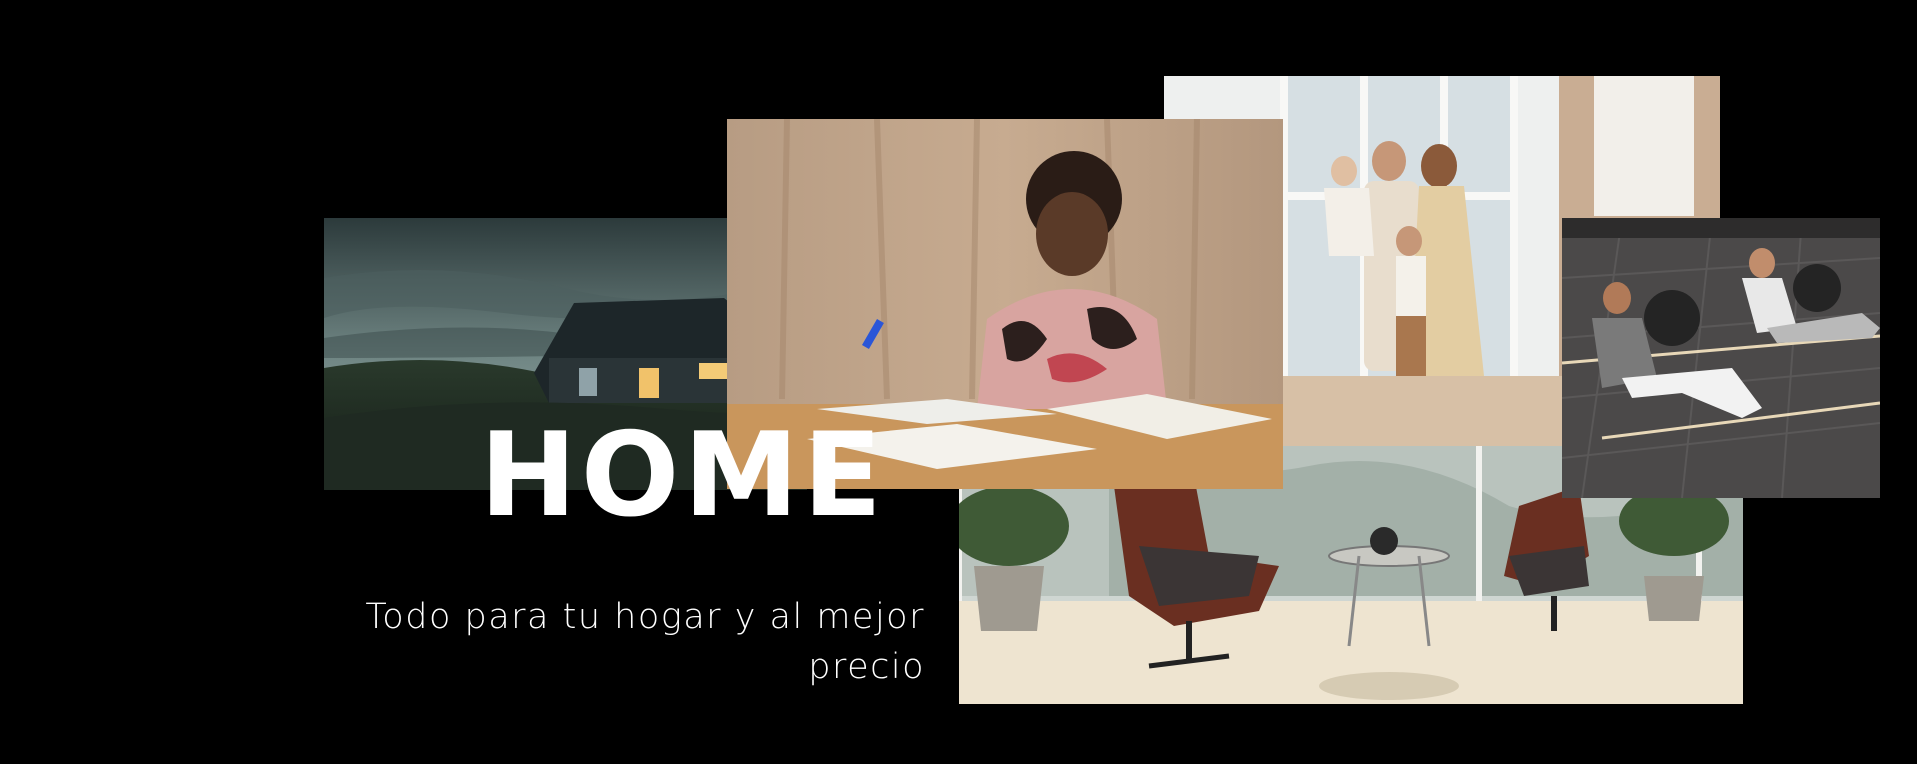 The width and height of the screenshot is (1917, 764). What do you see at coordinates (625, 642) in the screenshot?
I see `hero-subtitle: Todo para tu hogar y al mejor precio` at bounding box center [625, 642].